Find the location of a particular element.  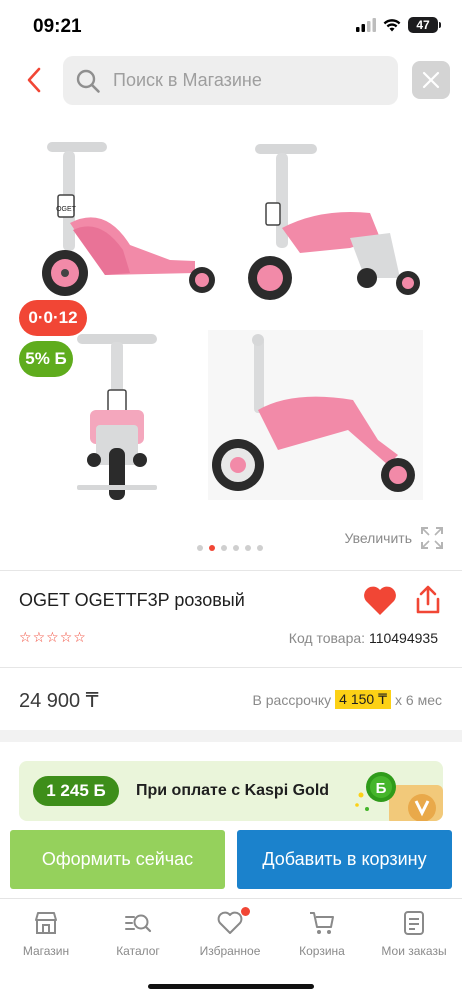

favorite-button is located at coordinates (380, 601).